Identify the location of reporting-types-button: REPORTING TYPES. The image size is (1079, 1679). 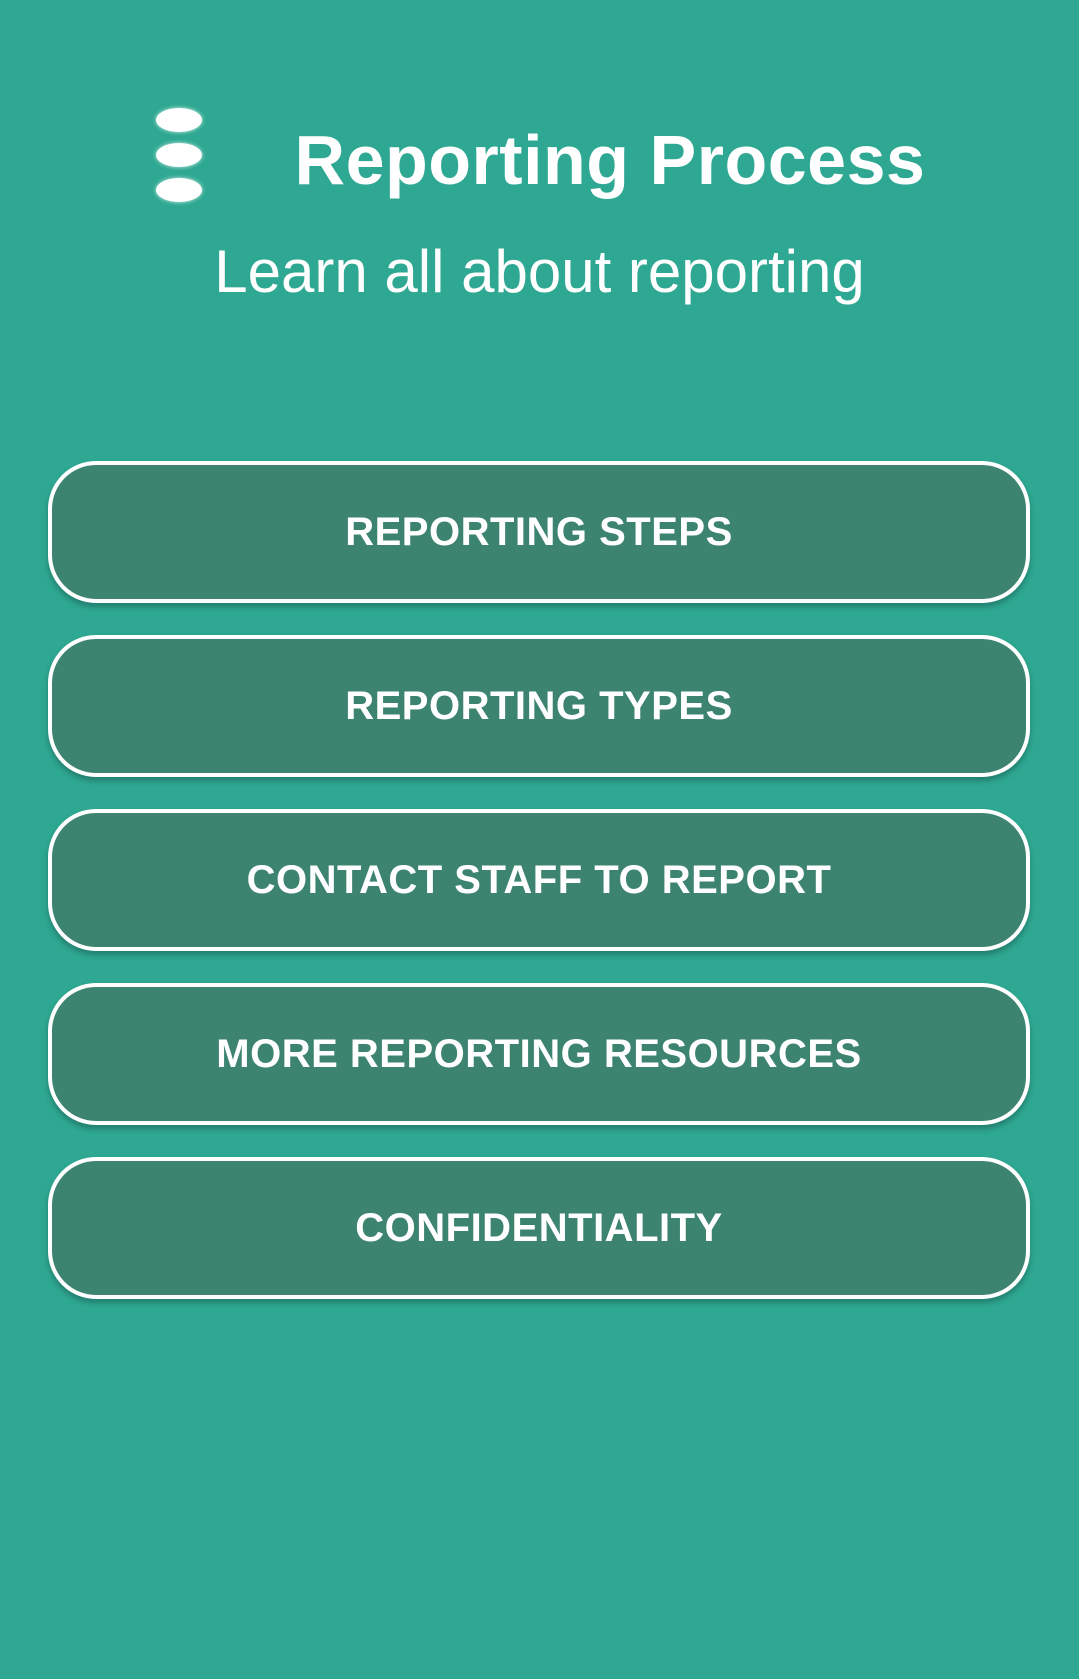
(539, 706).